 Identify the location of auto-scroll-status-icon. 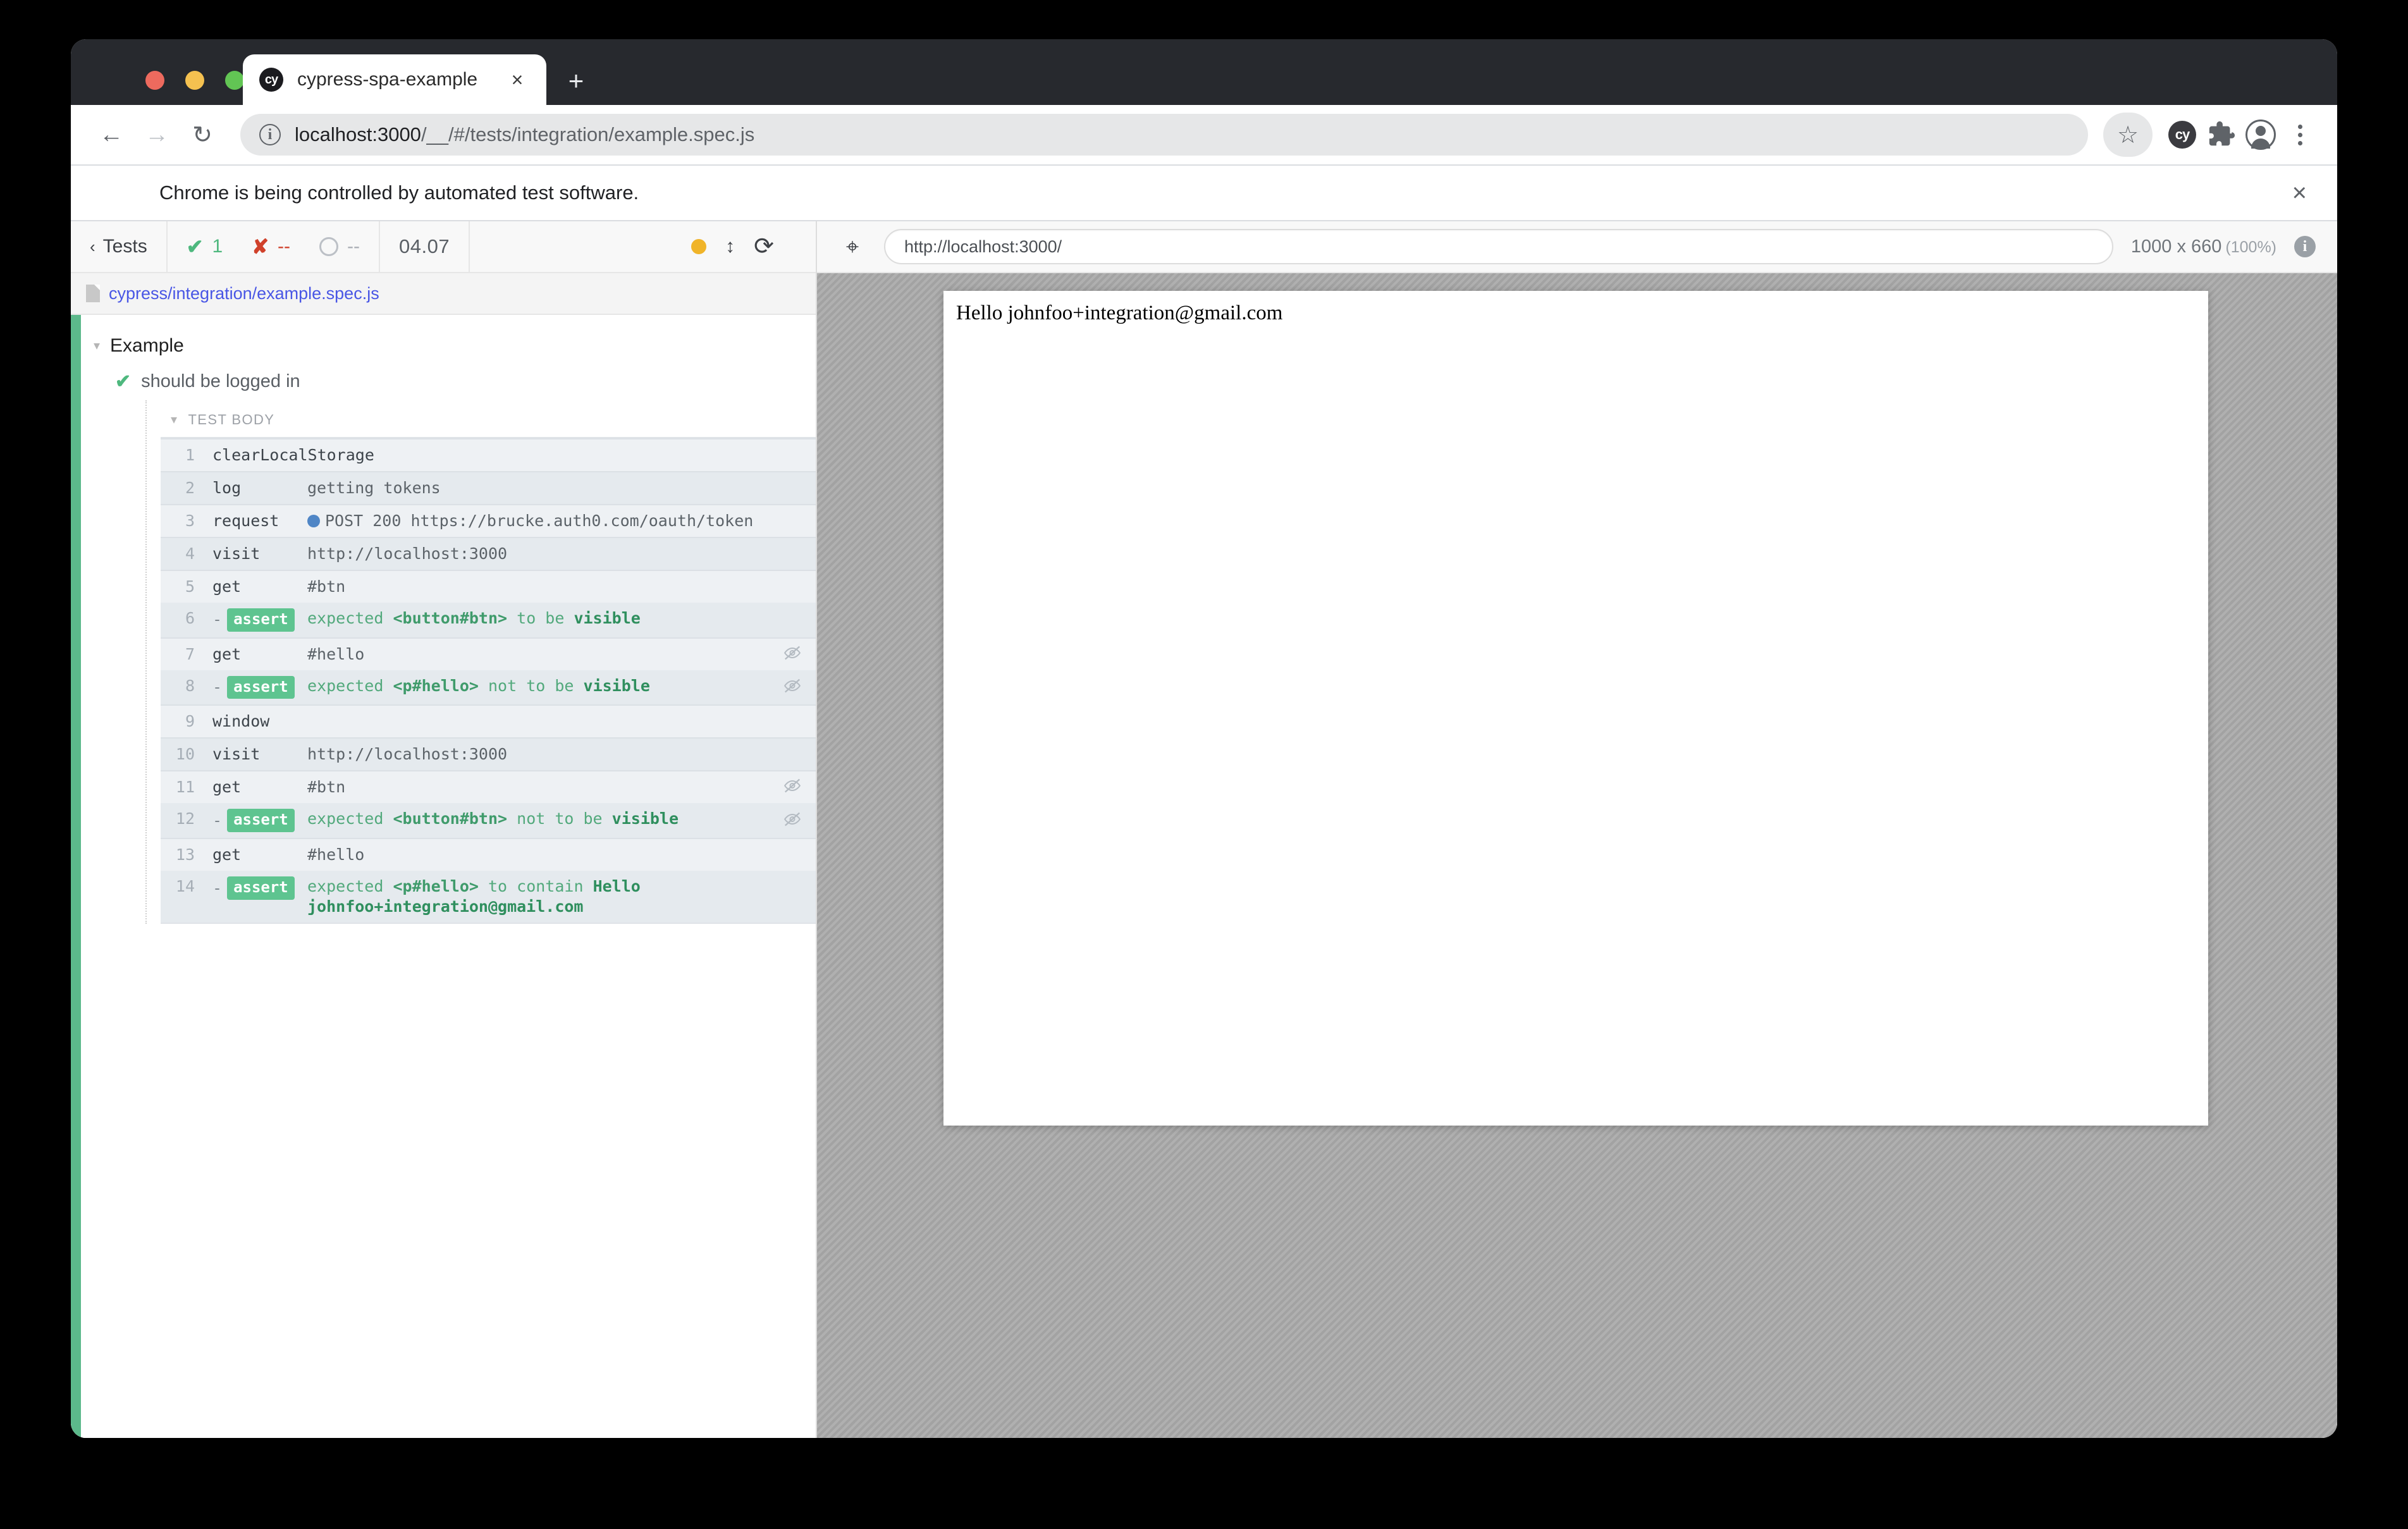
(699, 246).